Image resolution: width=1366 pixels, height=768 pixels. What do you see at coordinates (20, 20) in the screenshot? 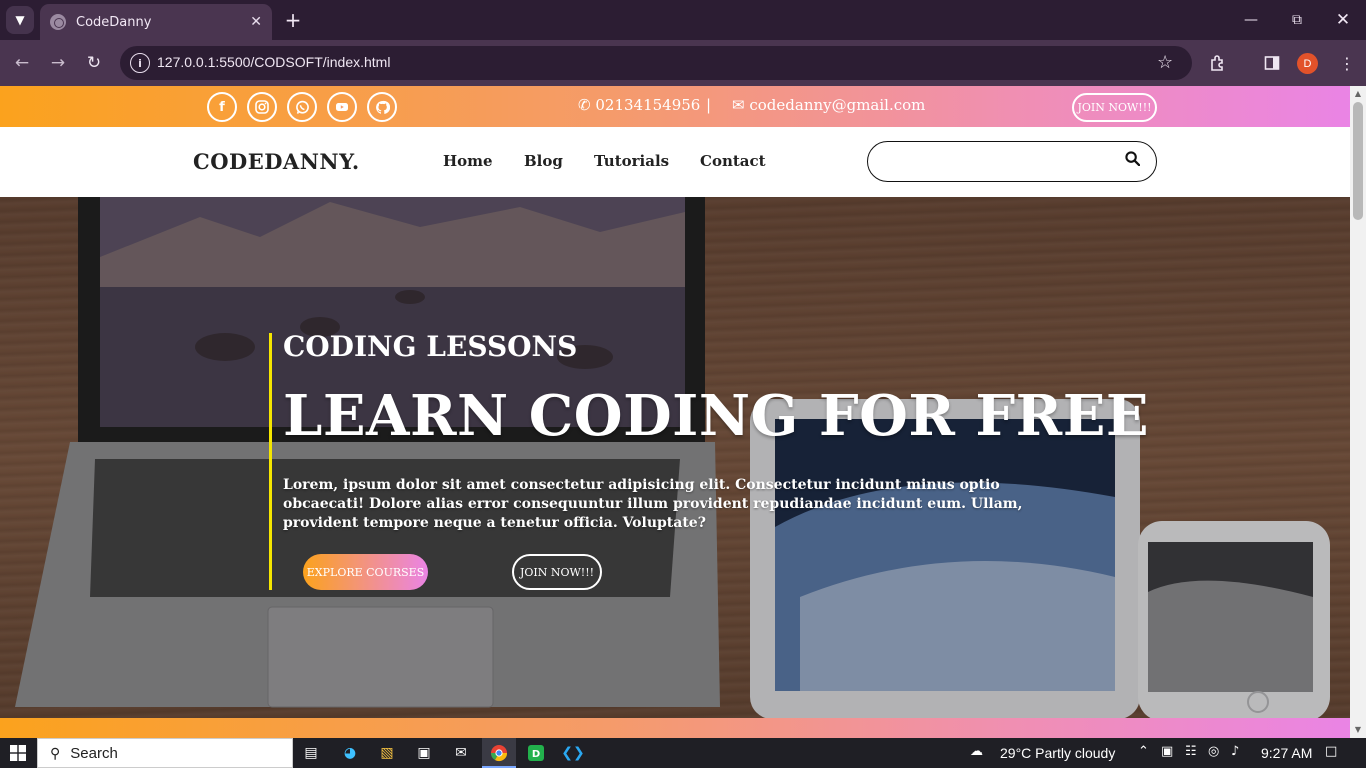
I see `tab-search-icon: ▼` at bounding box center [20, 20].